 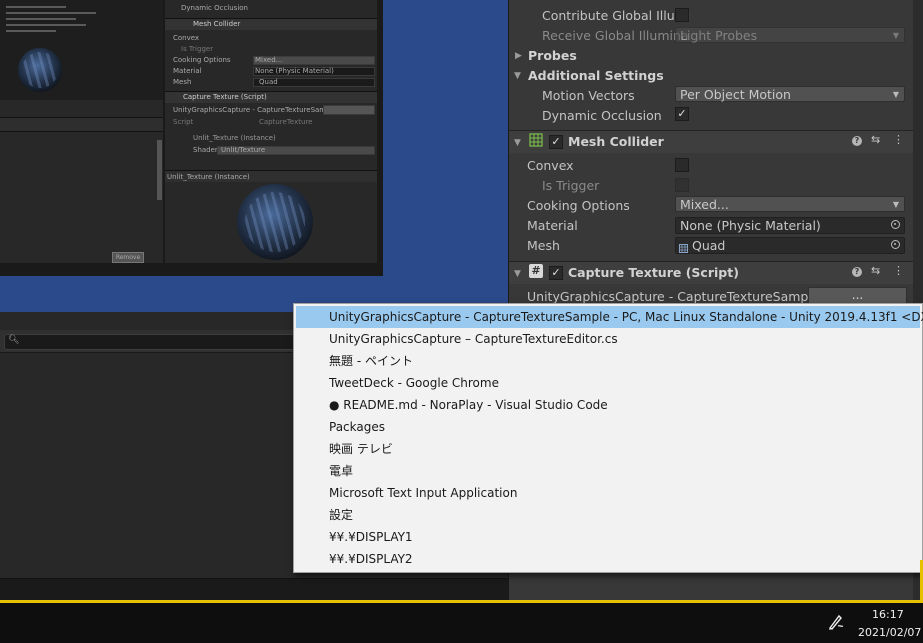 I want to click on motion-vectors-value: Per Object Motion, so click(x=735, y=94).